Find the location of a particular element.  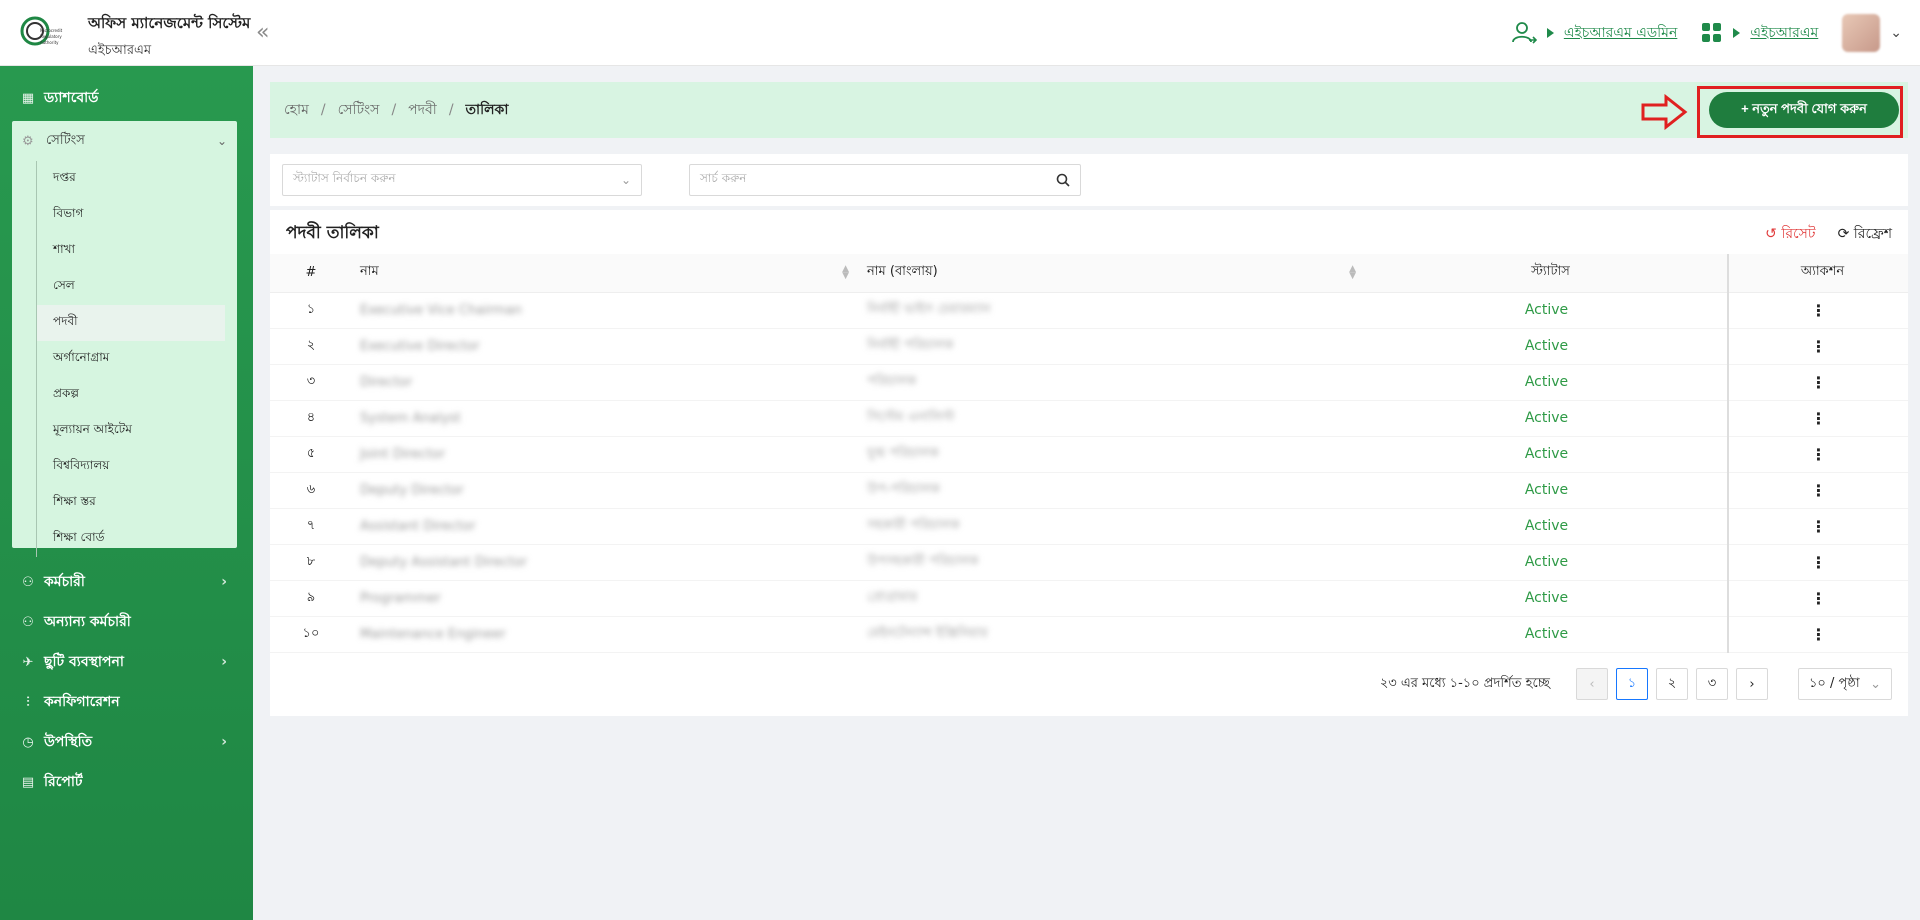

page-size-select: ১০ / পৃষ্ঠা ⌄ is located at coordinates (1845, 684).